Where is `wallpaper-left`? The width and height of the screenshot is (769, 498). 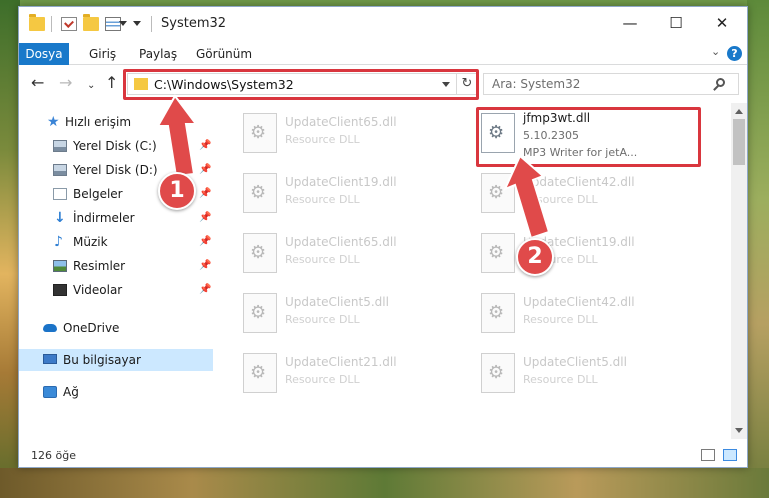
wallpaper-left is located at coordinates (10, 249).